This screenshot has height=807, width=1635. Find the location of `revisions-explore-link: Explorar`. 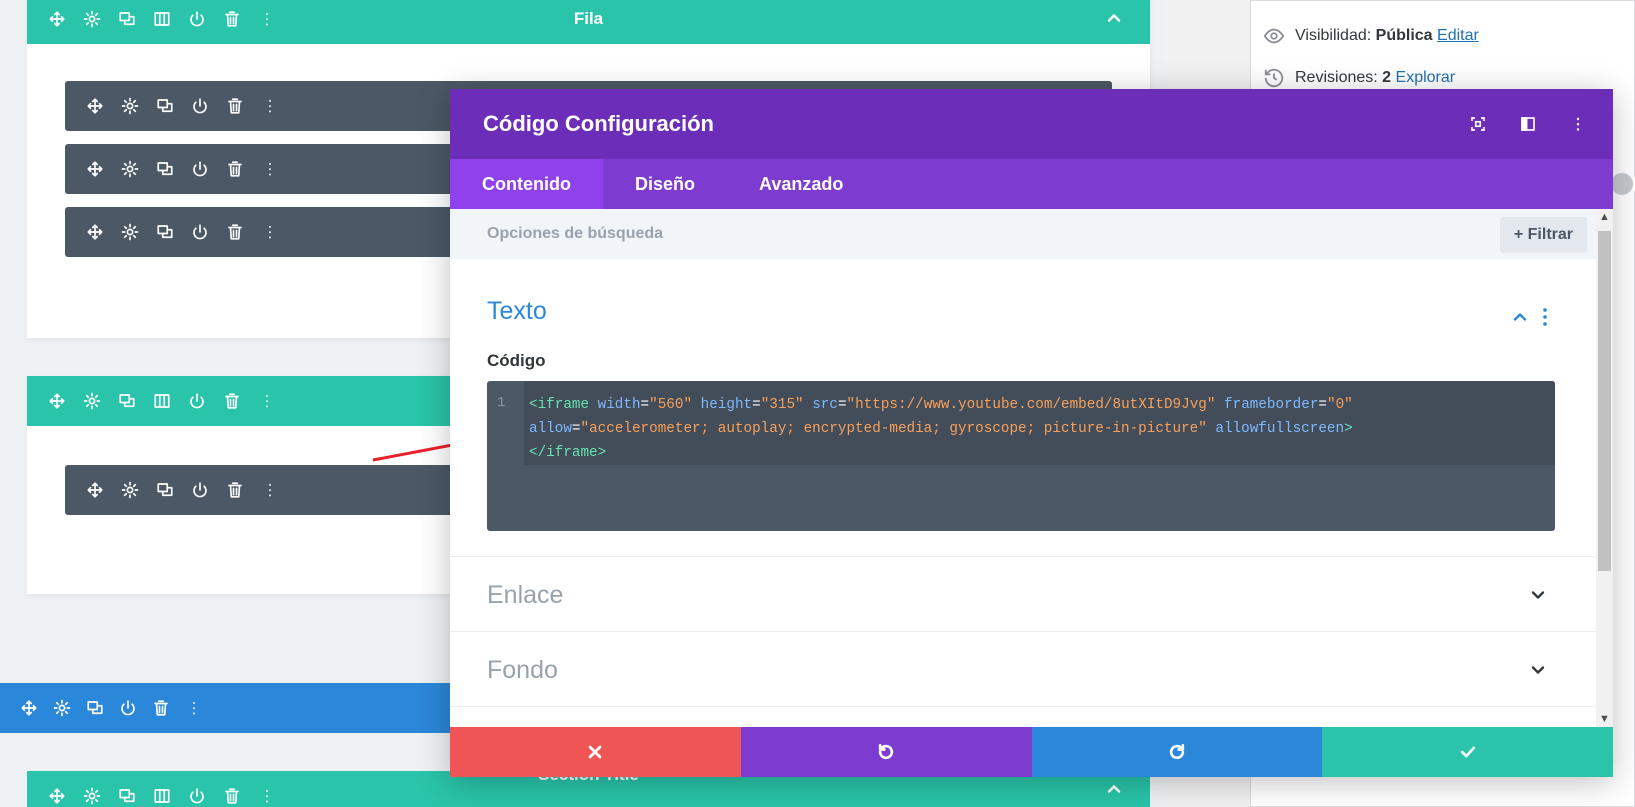

revisions-explore-link: Explorar is located at coordinates (1426, 77).